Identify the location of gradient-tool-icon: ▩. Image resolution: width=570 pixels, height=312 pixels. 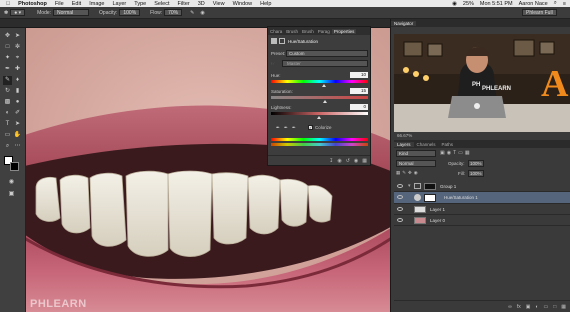
(7, 102).